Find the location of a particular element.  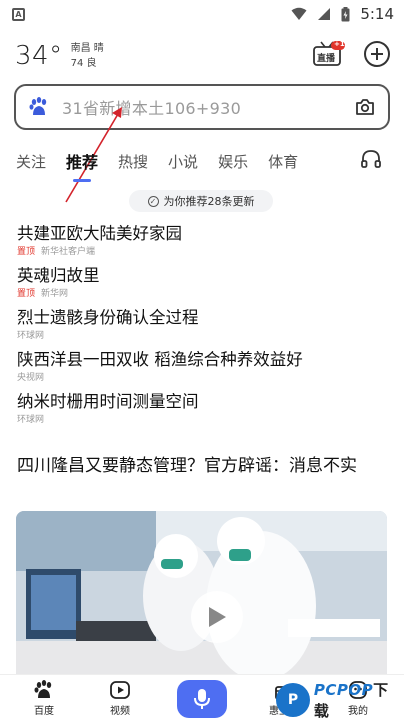

camera-button is located at coordinates (365, 107).